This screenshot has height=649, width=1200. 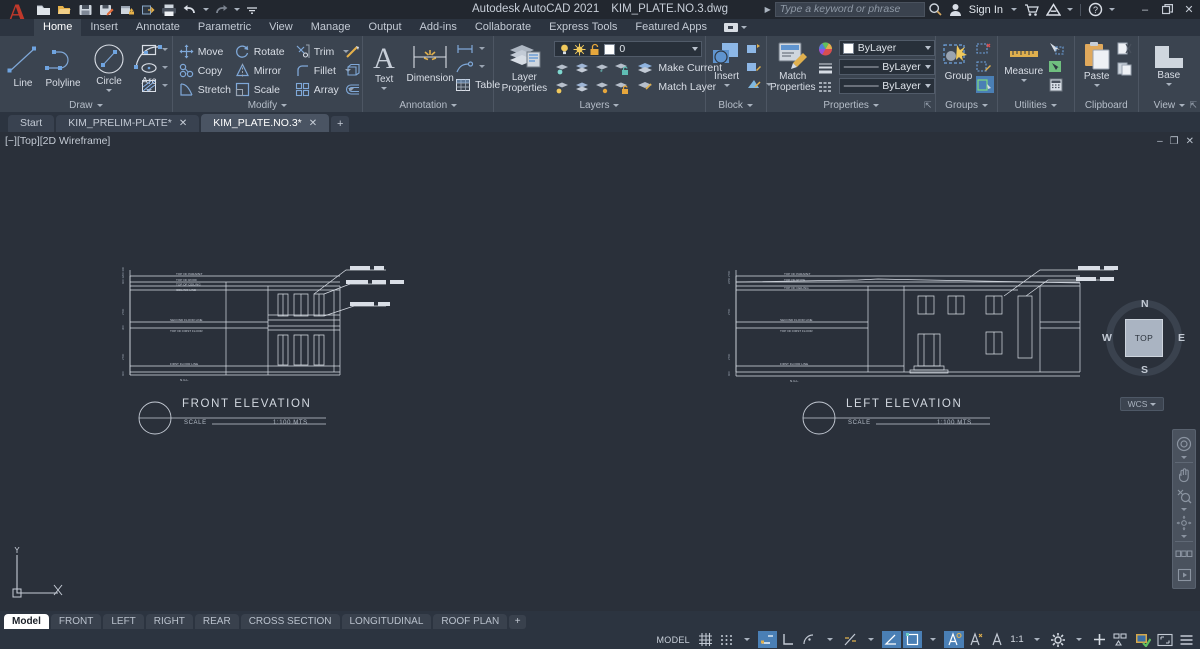 I want to click on layout-tab-rear: REAR, so click(x=216, y=621).